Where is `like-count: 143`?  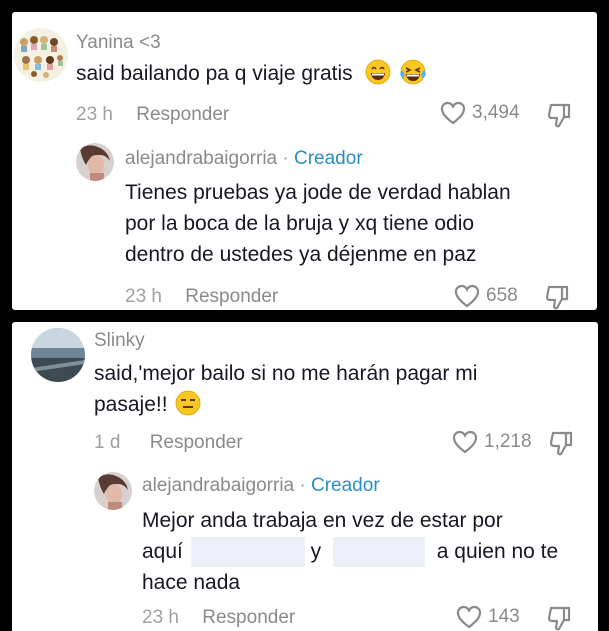 like-count: 143 is located at coordinates (504, 616).